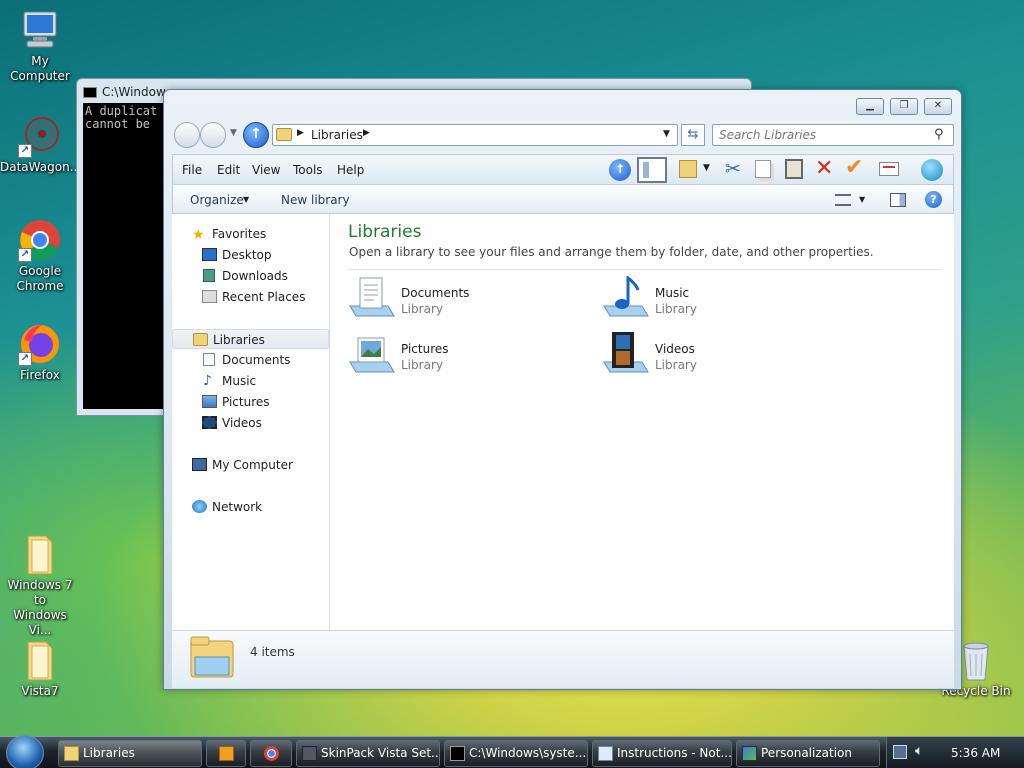  Describe the element at coordinates (233, 133) in the screenshot. I see `recent-pages-dropdown: ▼` at that location.